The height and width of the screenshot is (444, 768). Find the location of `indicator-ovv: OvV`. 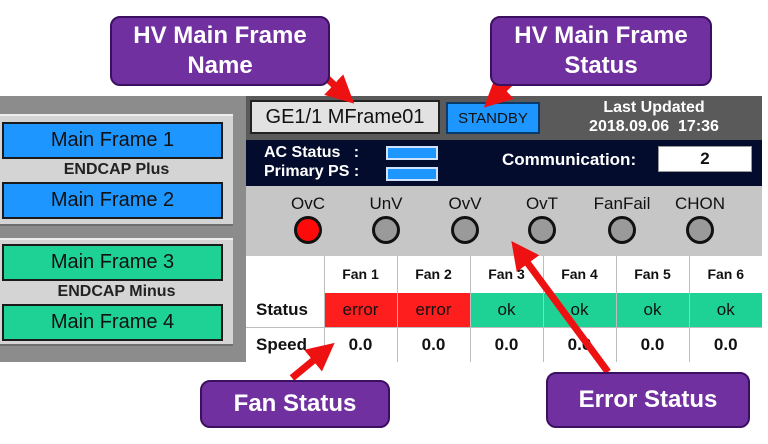

indicator-ovv: OvV is located at coordinates (465, 219).